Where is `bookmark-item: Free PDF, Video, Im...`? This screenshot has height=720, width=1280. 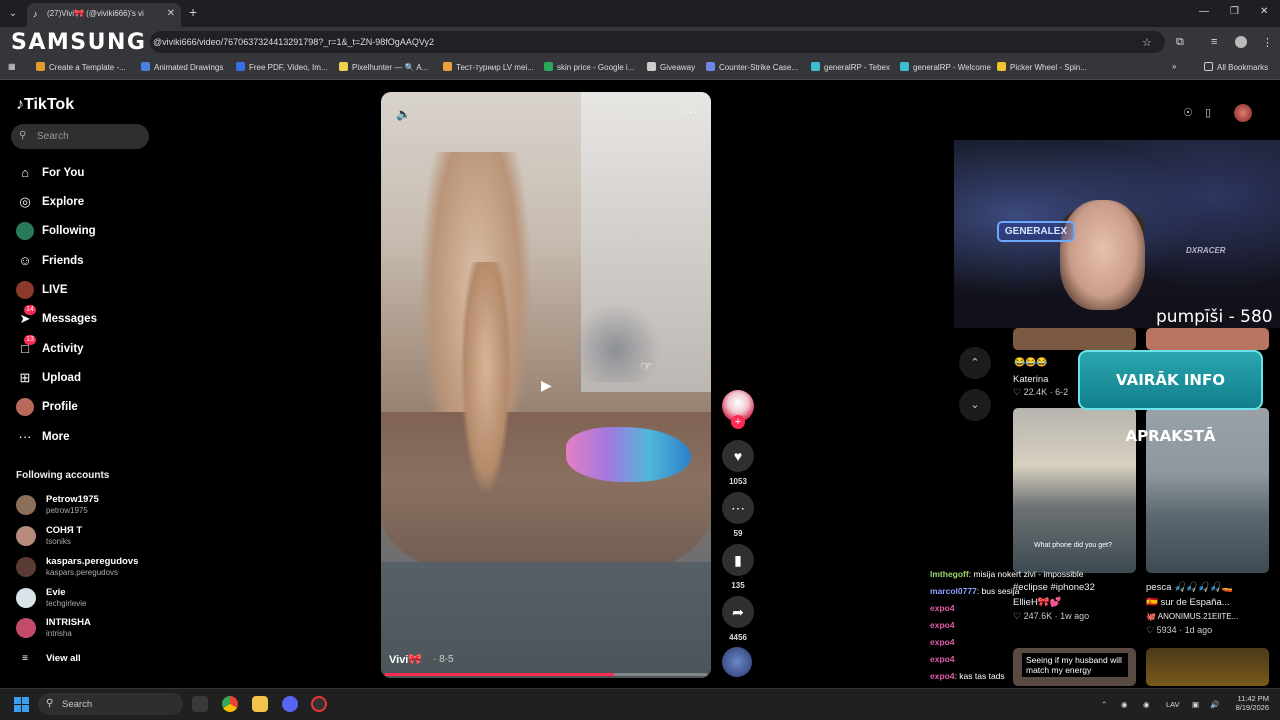 bookmark-item: Free PDF, Video, Im... is located at coordinates (282, 67).